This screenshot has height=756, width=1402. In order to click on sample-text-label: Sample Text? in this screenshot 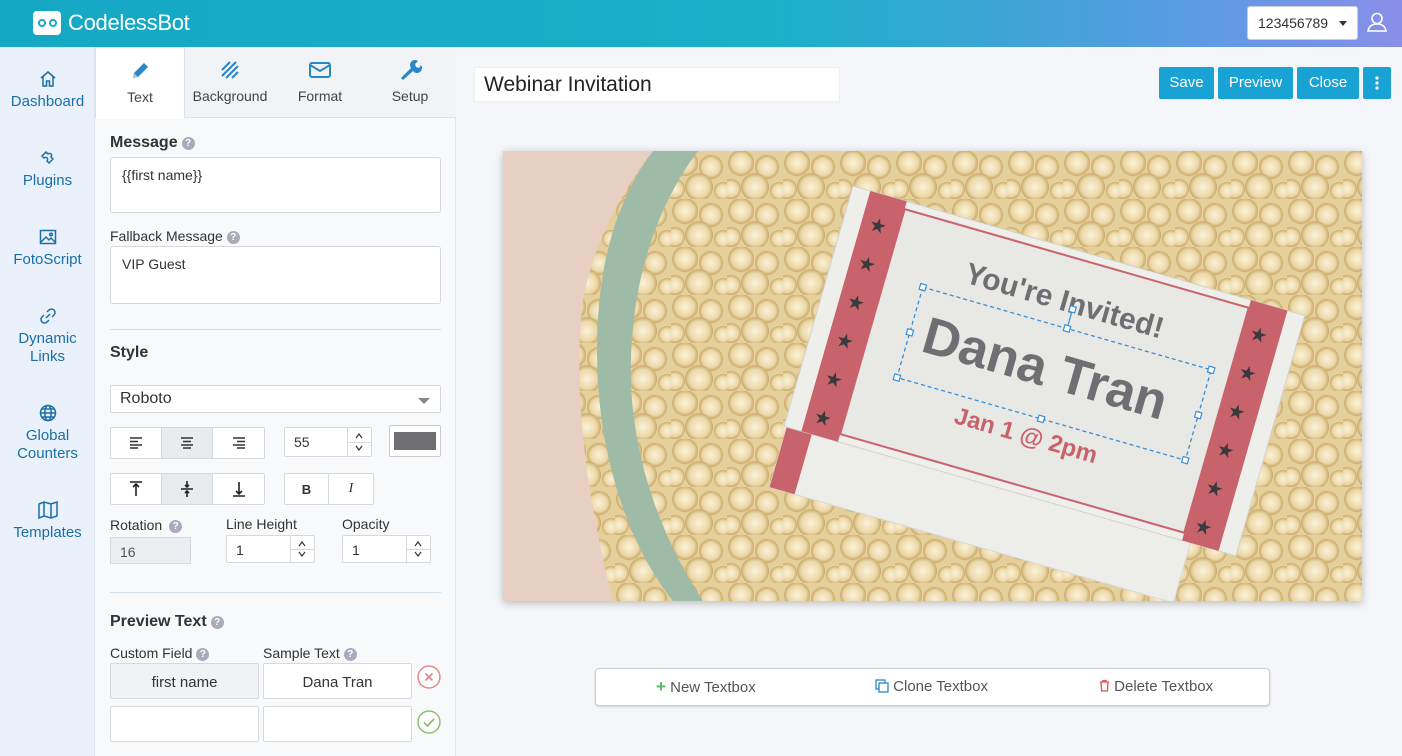, I will do `click(310, 653)`.